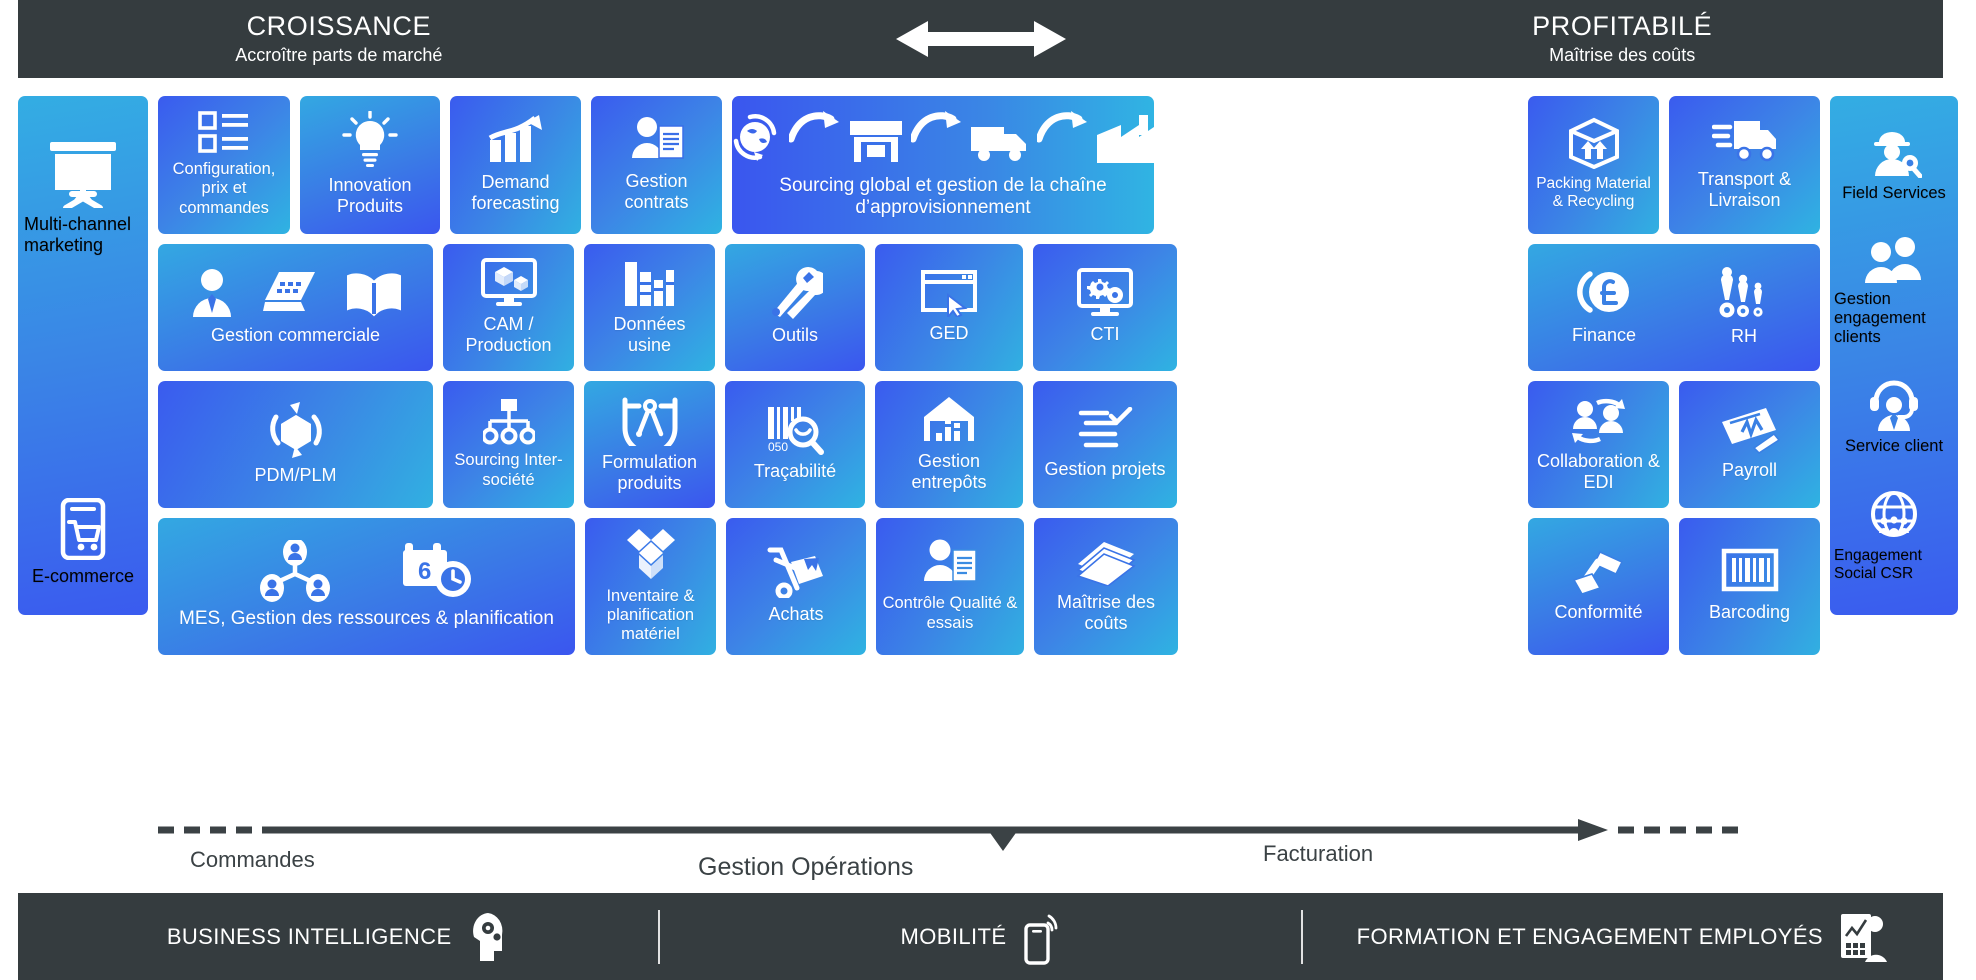 The width and height of the screenshot is (1976, 980). What do you see at coordinates (1894, 513) in the screenshot?
I see `globe-people-icon` at bounding box center [1894, 513].